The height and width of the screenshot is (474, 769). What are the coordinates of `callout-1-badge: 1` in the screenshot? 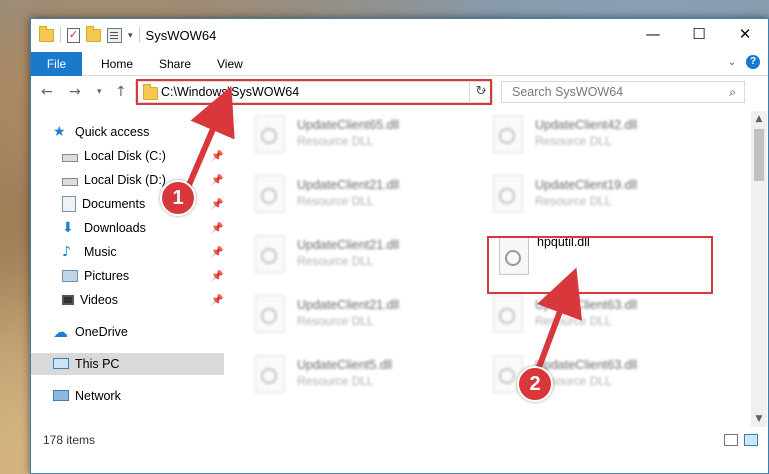 It's located at (178, 198).